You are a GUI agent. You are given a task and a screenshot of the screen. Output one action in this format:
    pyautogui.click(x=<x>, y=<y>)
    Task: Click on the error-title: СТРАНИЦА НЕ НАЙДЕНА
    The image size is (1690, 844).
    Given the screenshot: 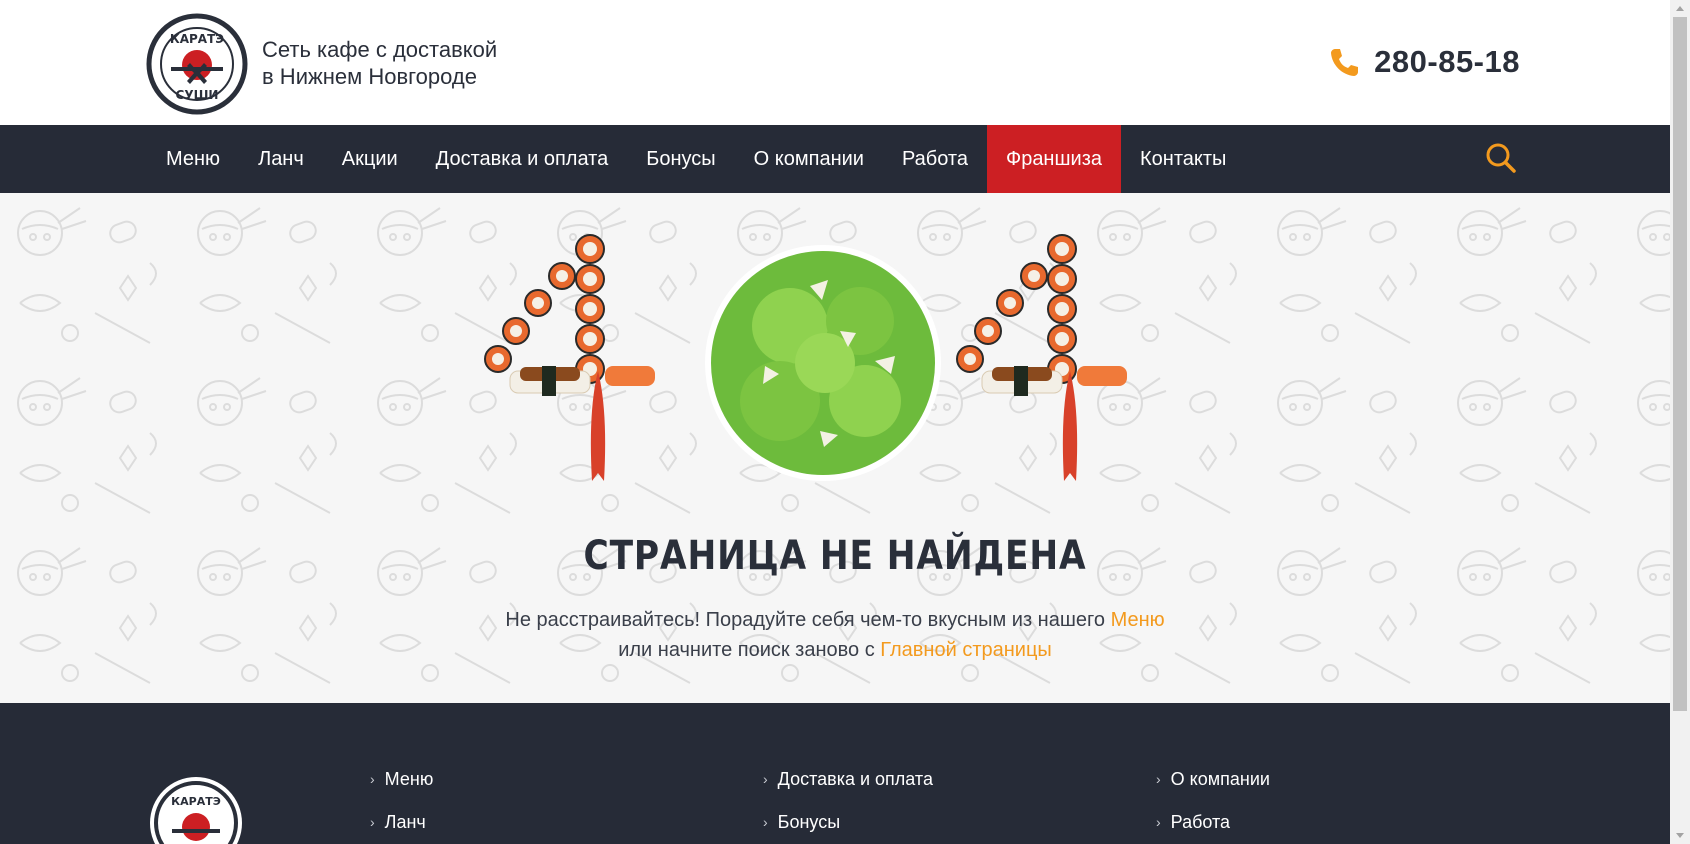 What is the action you would take?
    pyautogui.click(x=835, y=556)
    